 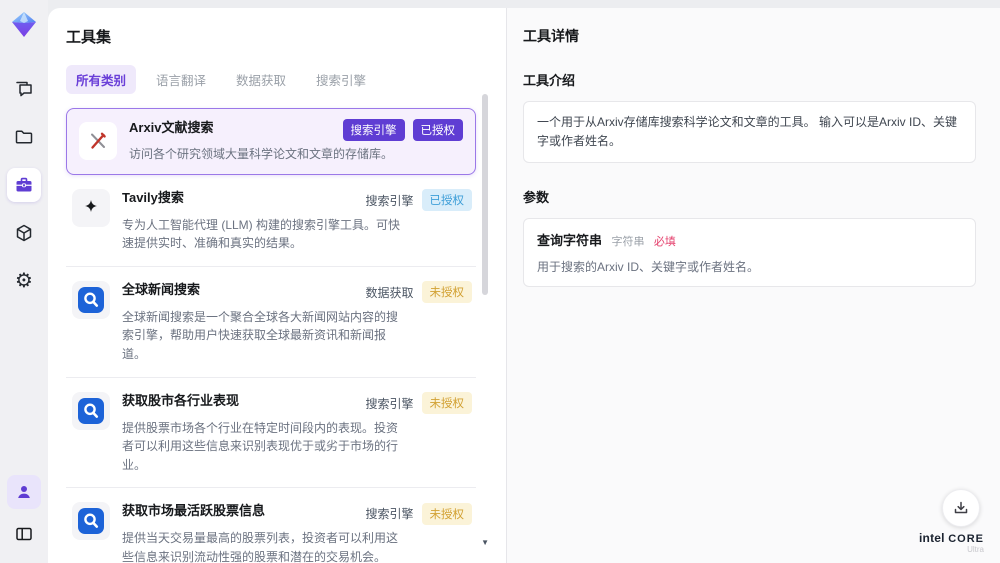 I want to click on category-tabs: 所有类别 语言翻译 数据获取 搜索引擎, so click(x=271, y=79).